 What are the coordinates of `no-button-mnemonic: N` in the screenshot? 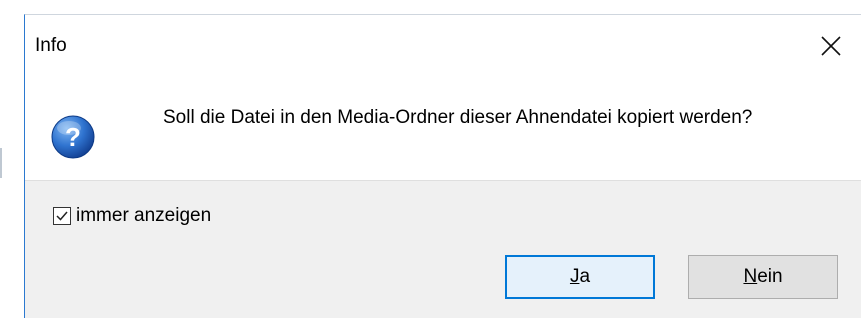 It's located at (750, 276).